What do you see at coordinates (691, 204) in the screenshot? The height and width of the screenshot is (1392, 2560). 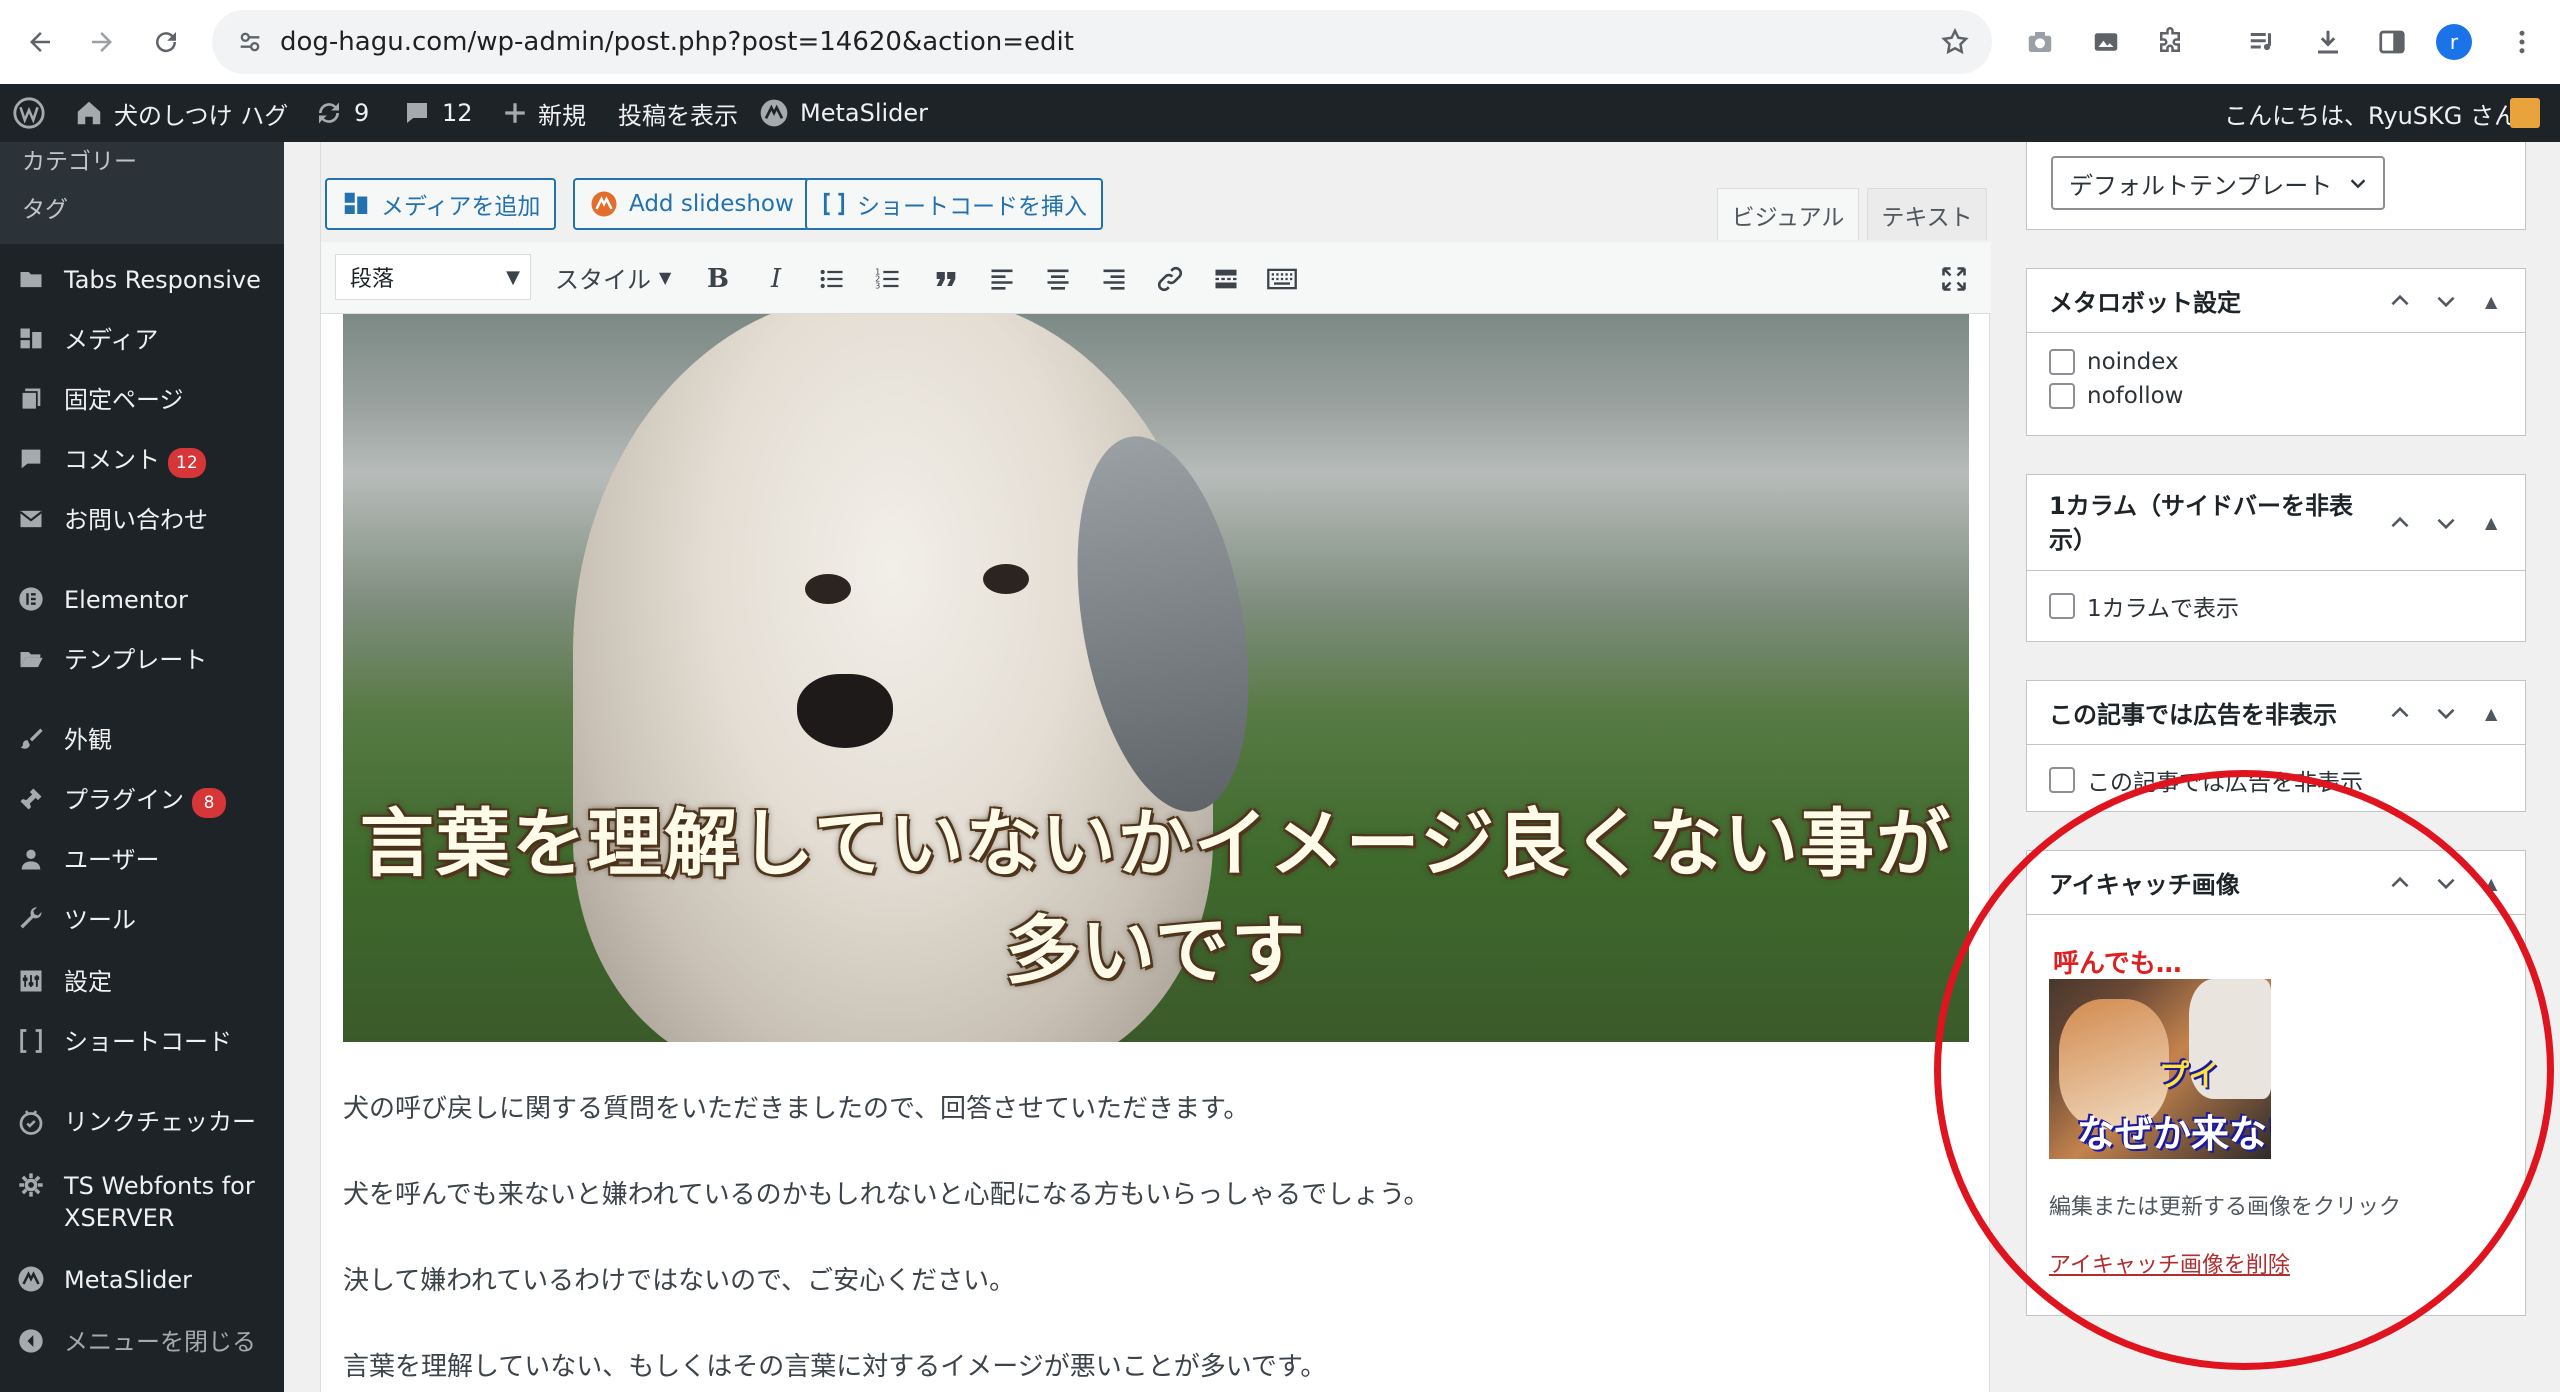 I see `add-slideshow-button: Add slideshow` at bounding box center [691, 204].